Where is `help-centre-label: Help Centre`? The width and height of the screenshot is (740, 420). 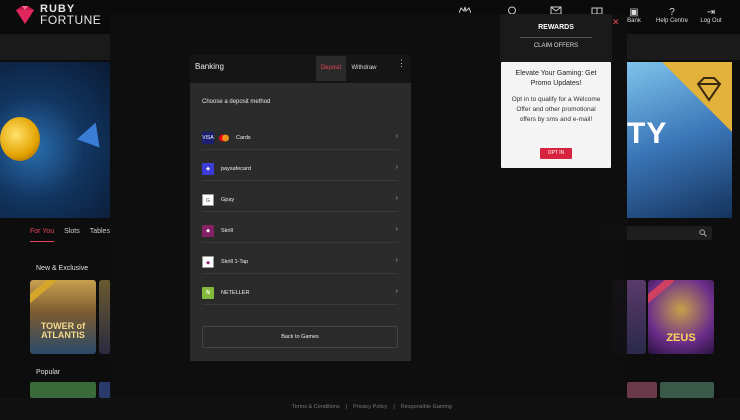
help-centre-label: Help Centre is located at coordinates (671, 21).